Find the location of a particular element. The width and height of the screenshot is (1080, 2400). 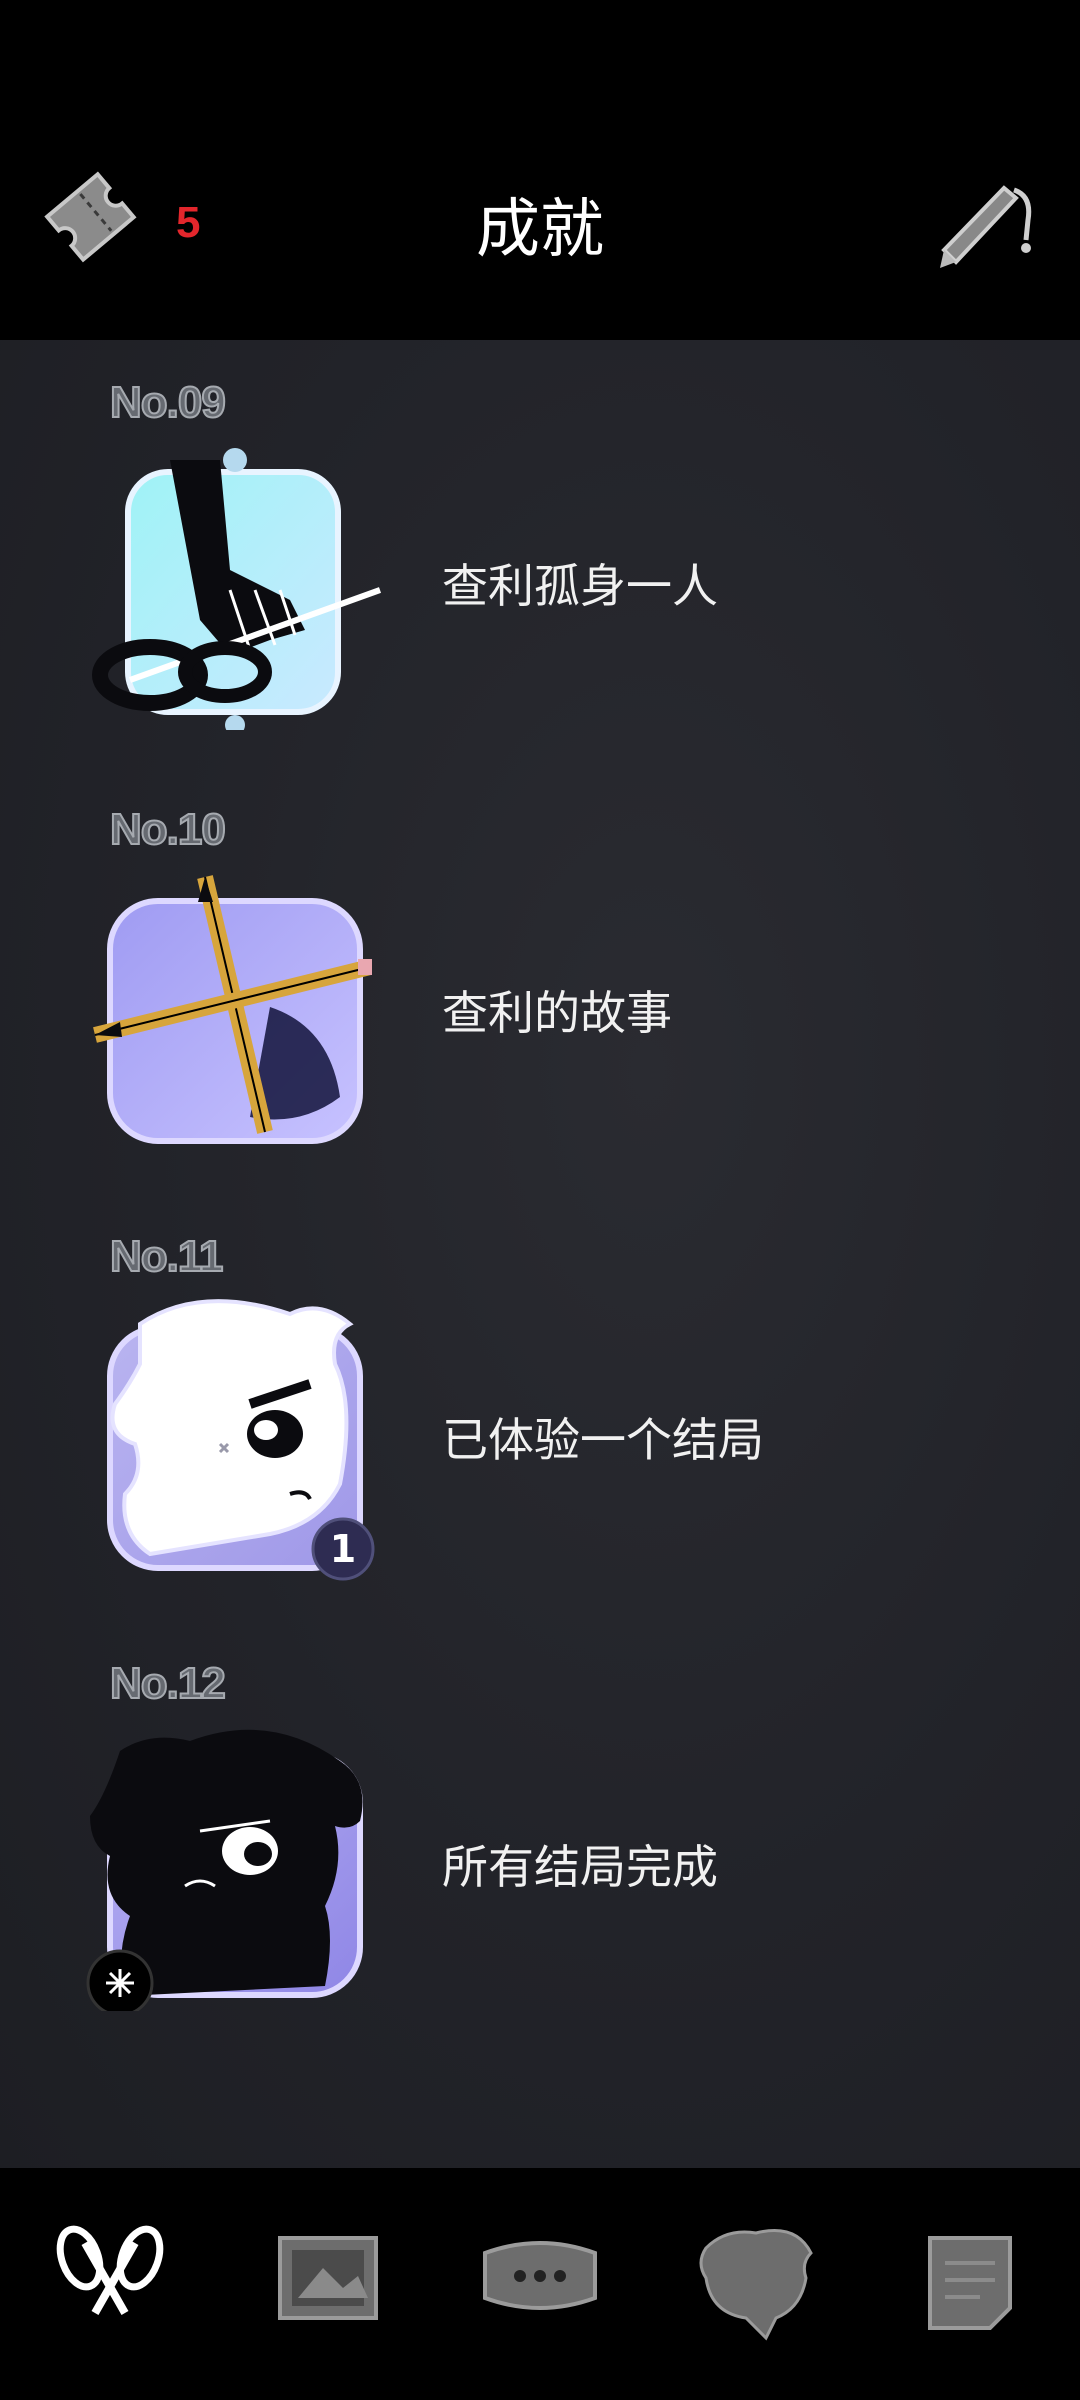

achievement-label: 查利孤身一人 is located at coordinates (580, 586).